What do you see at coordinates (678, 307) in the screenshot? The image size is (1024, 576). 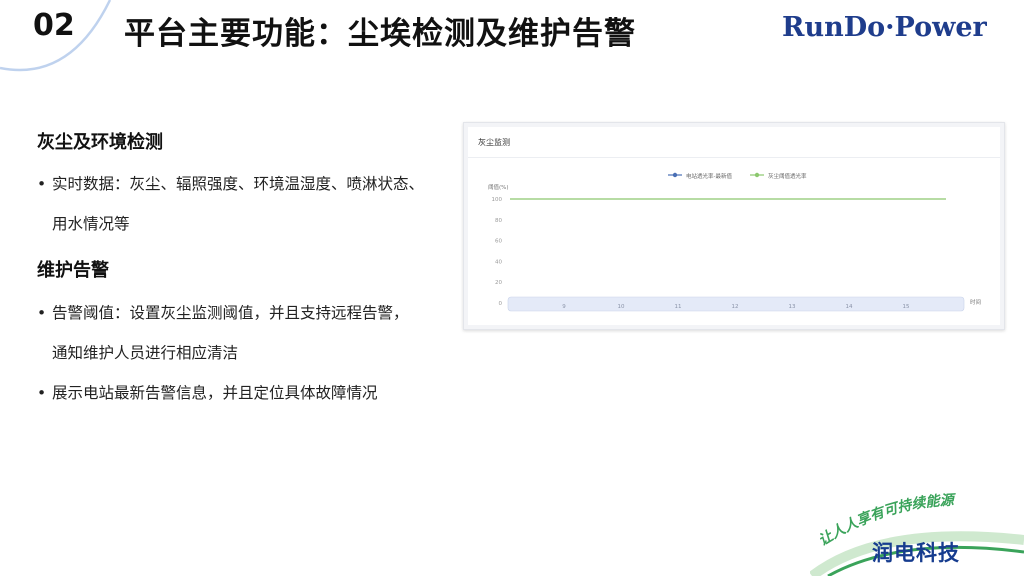 I see `x-tick-label: 11` at bounding box center [678, 307].